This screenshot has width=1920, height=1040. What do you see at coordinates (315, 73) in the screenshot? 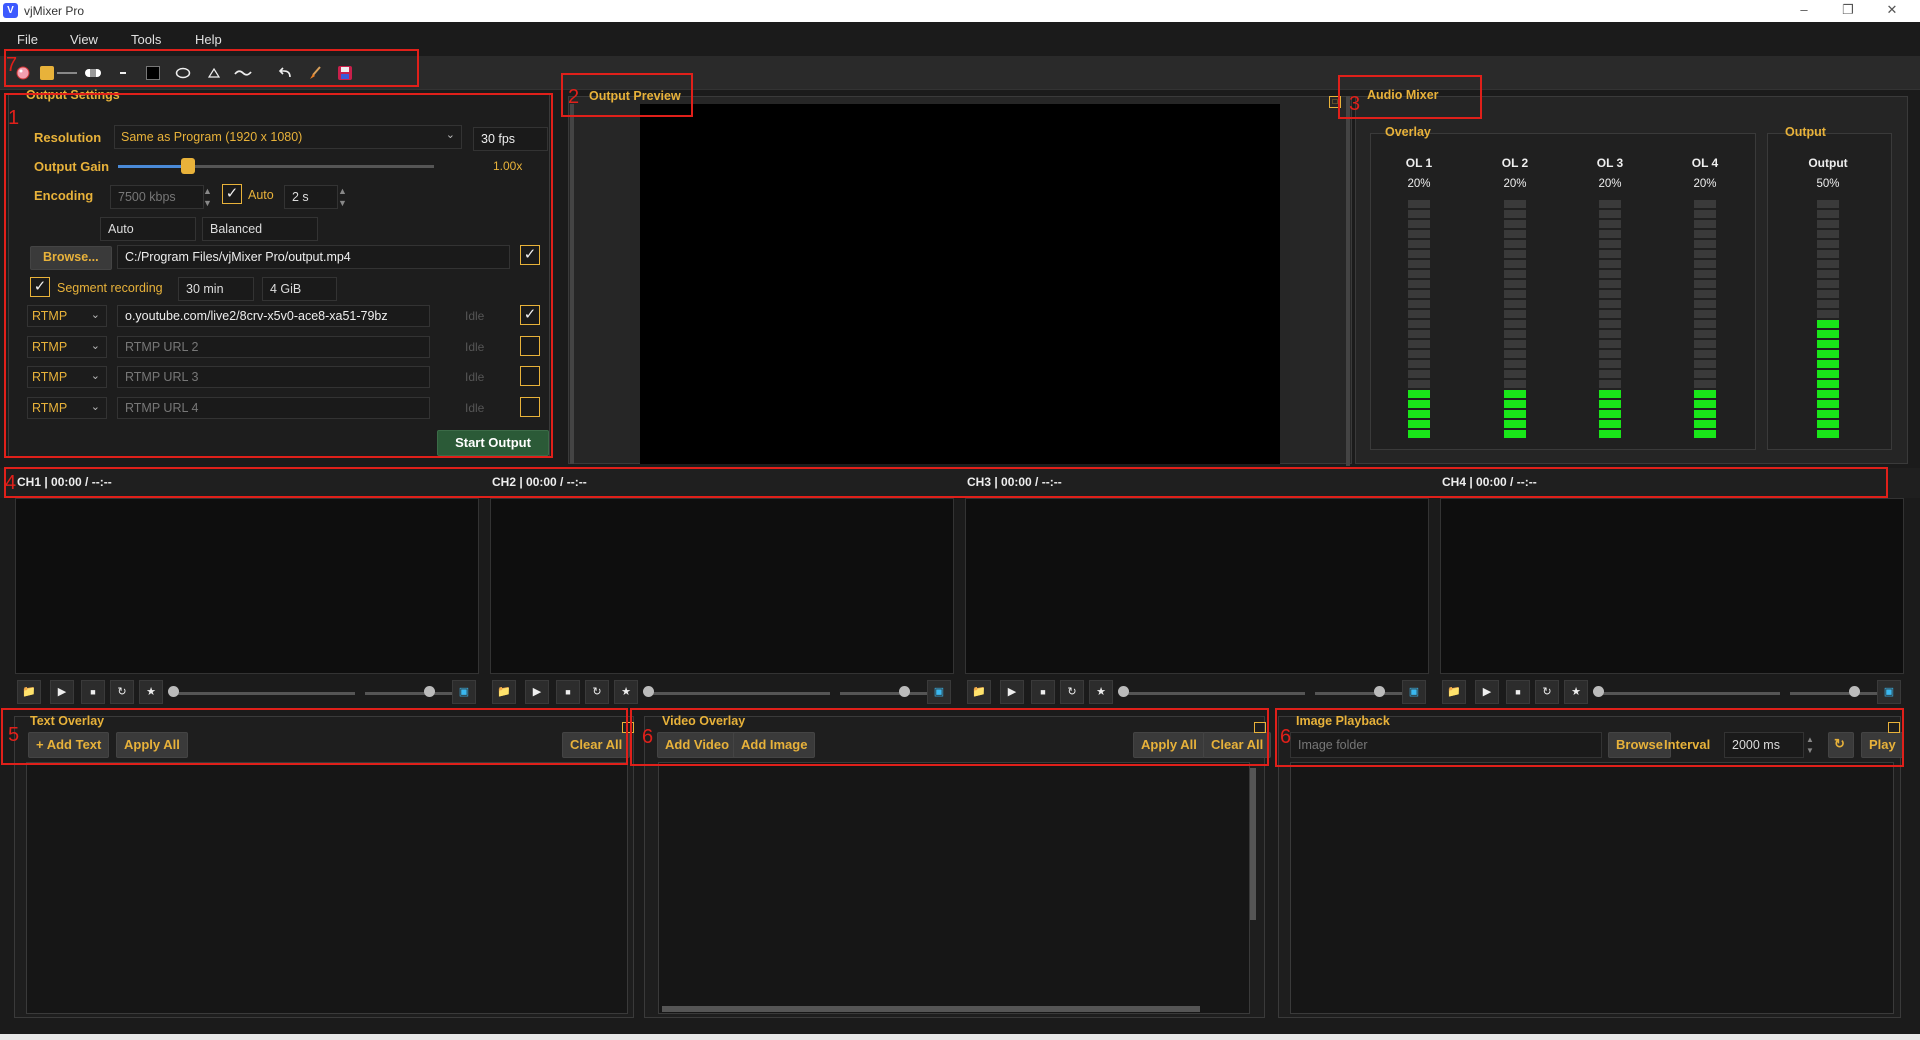
I see `fill-brush-icon` at bounding box center [315, 73].